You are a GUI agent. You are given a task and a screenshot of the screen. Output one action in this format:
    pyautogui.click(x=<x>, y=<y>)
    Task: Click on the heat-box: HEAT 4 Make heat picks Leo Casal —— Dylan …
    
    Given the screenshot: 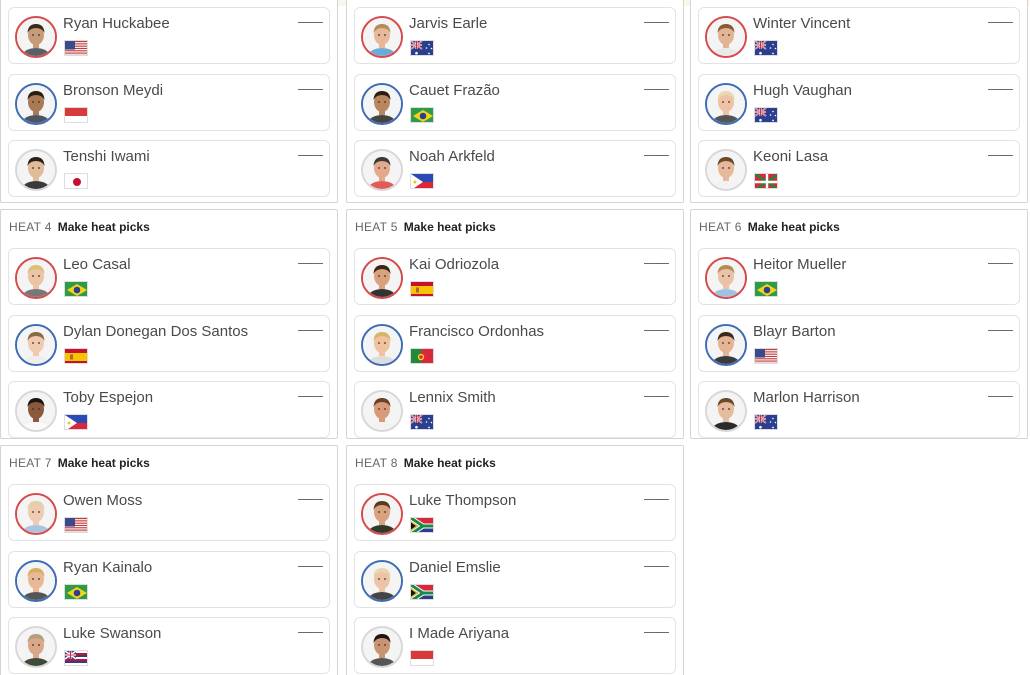 What is the action you would take?
    pyautogui.click(x=169, y=324)
    